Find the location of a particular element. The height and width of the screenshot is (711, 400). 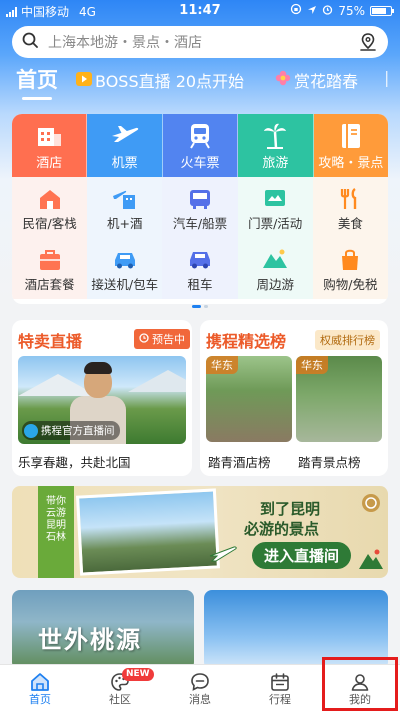

banner-line1: 到了昆明 is located at coordinates (290, 509).